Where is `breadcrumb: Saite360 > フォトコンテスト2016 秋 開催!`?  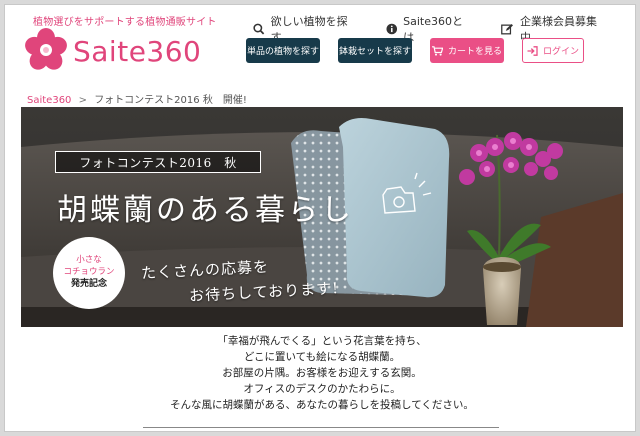
breadcrumb: Saite360 > フォトコンテスト2016 秋 開催! is located at coordinates (137, 98).